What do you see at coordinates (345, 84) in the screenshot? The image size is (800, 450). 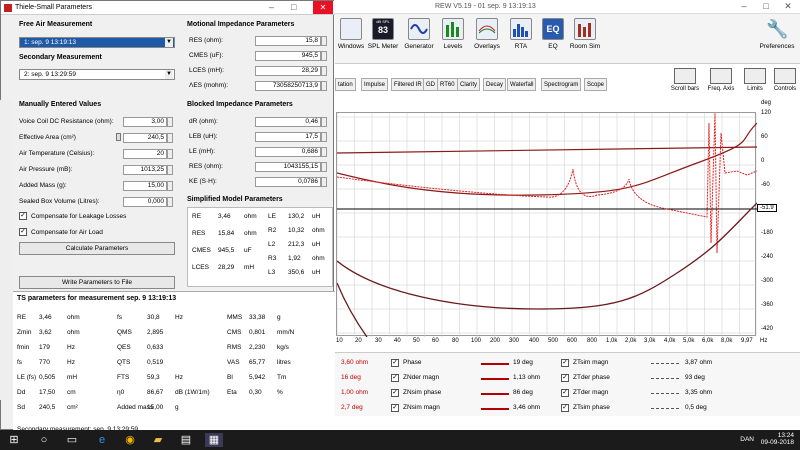 I see `tab-impedance: tation` at bounding box center [345, 84].